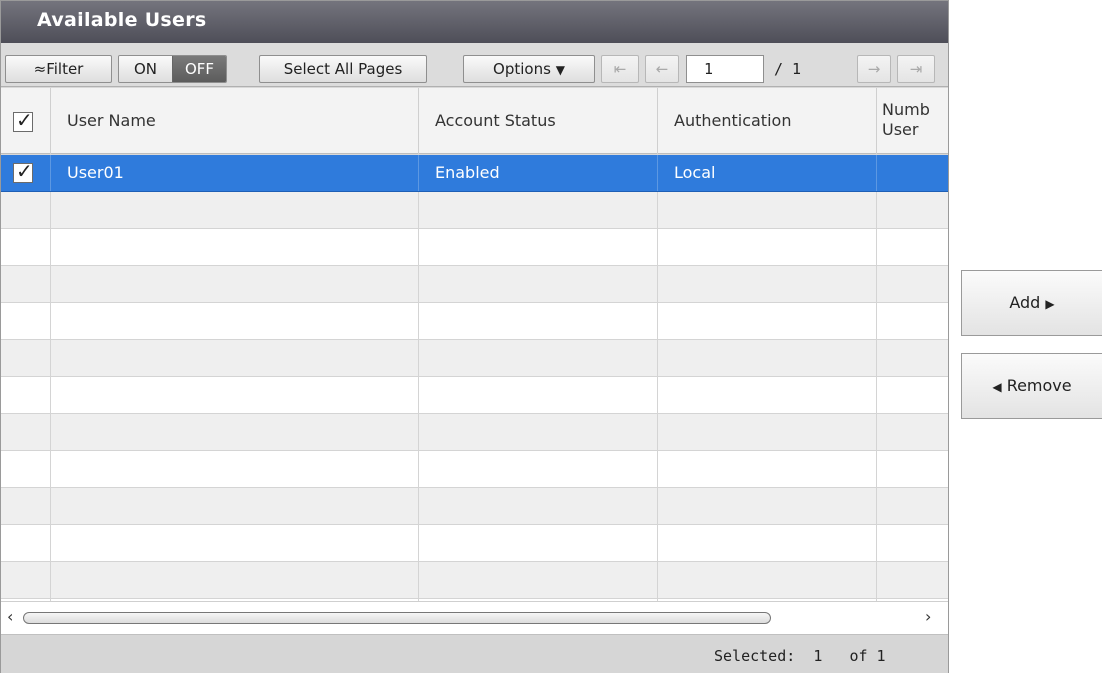  I want to click on header-authentication: Authentication, so click(767, 121).